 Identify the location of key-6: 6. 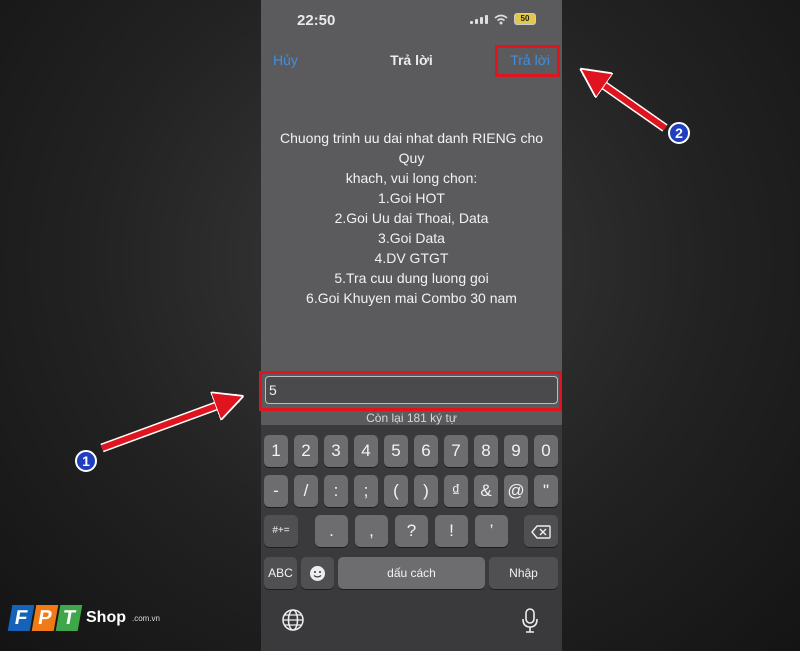
(426, 451).